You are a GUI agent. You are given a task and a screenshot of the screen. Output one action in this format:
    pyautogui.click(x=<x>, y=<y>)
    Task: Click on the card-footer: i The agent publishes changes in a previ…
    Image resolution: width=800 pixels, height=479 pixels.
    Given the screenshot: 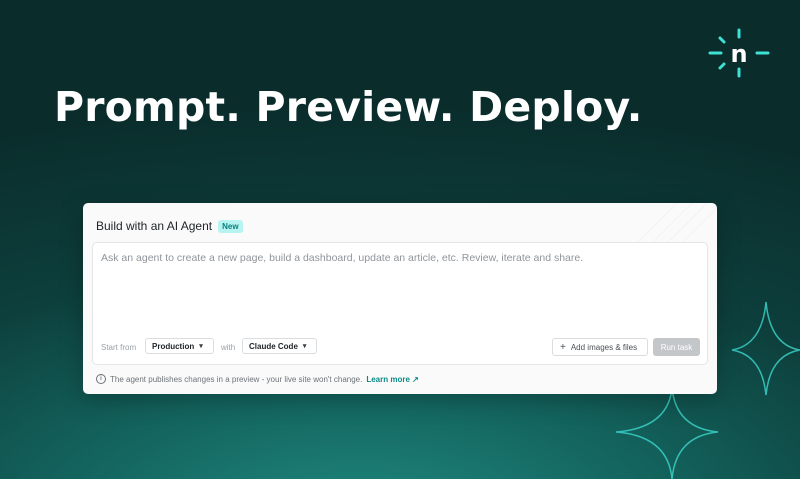 What is the action you would take?
    pyautogui.click(x=257, y=379)
    